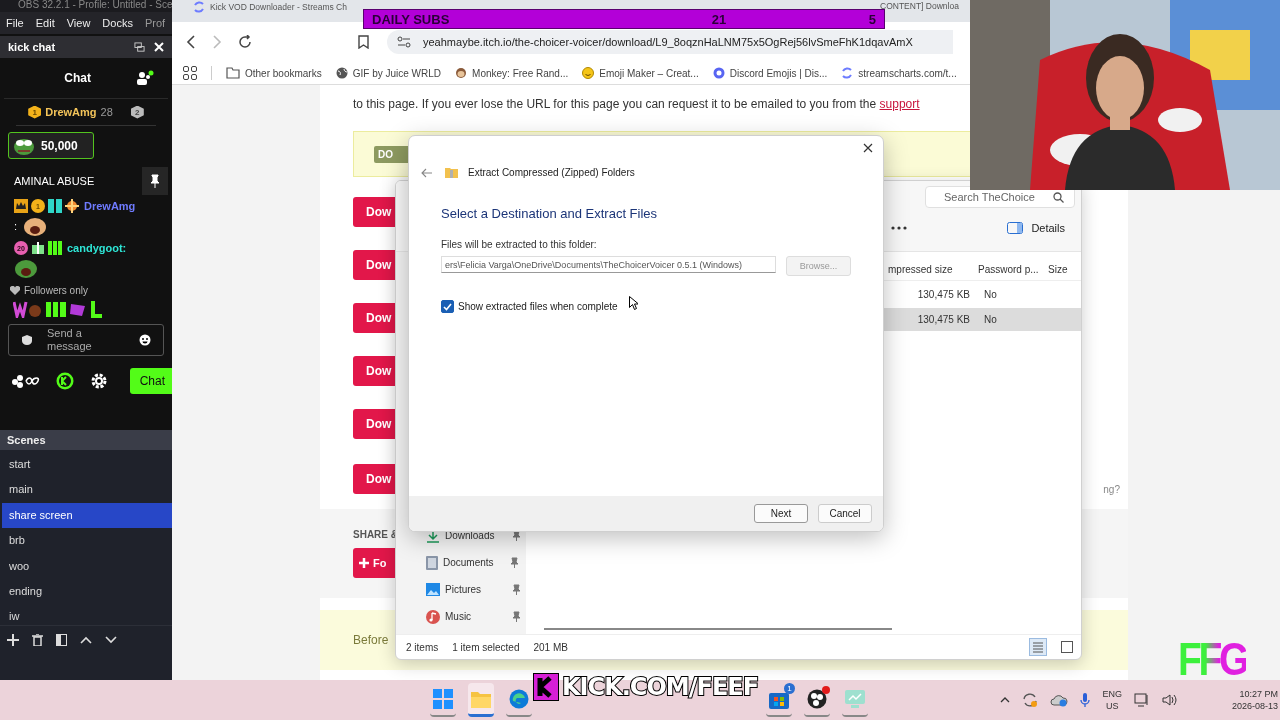 This screenshot has width=1280, height=720. What do you see at coordinates (1061, 269) in the screenshot?
I see `column-header: Size` at bounding box center [1061, 269].